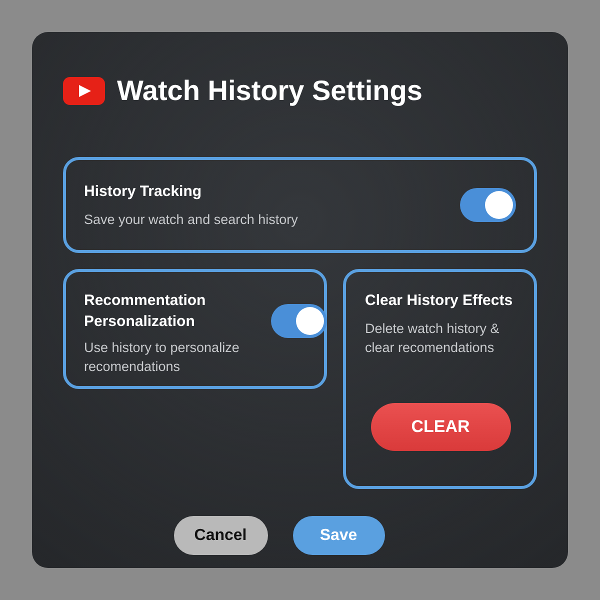  I want to click on cancel-button: Cancel, so click(221, 535).